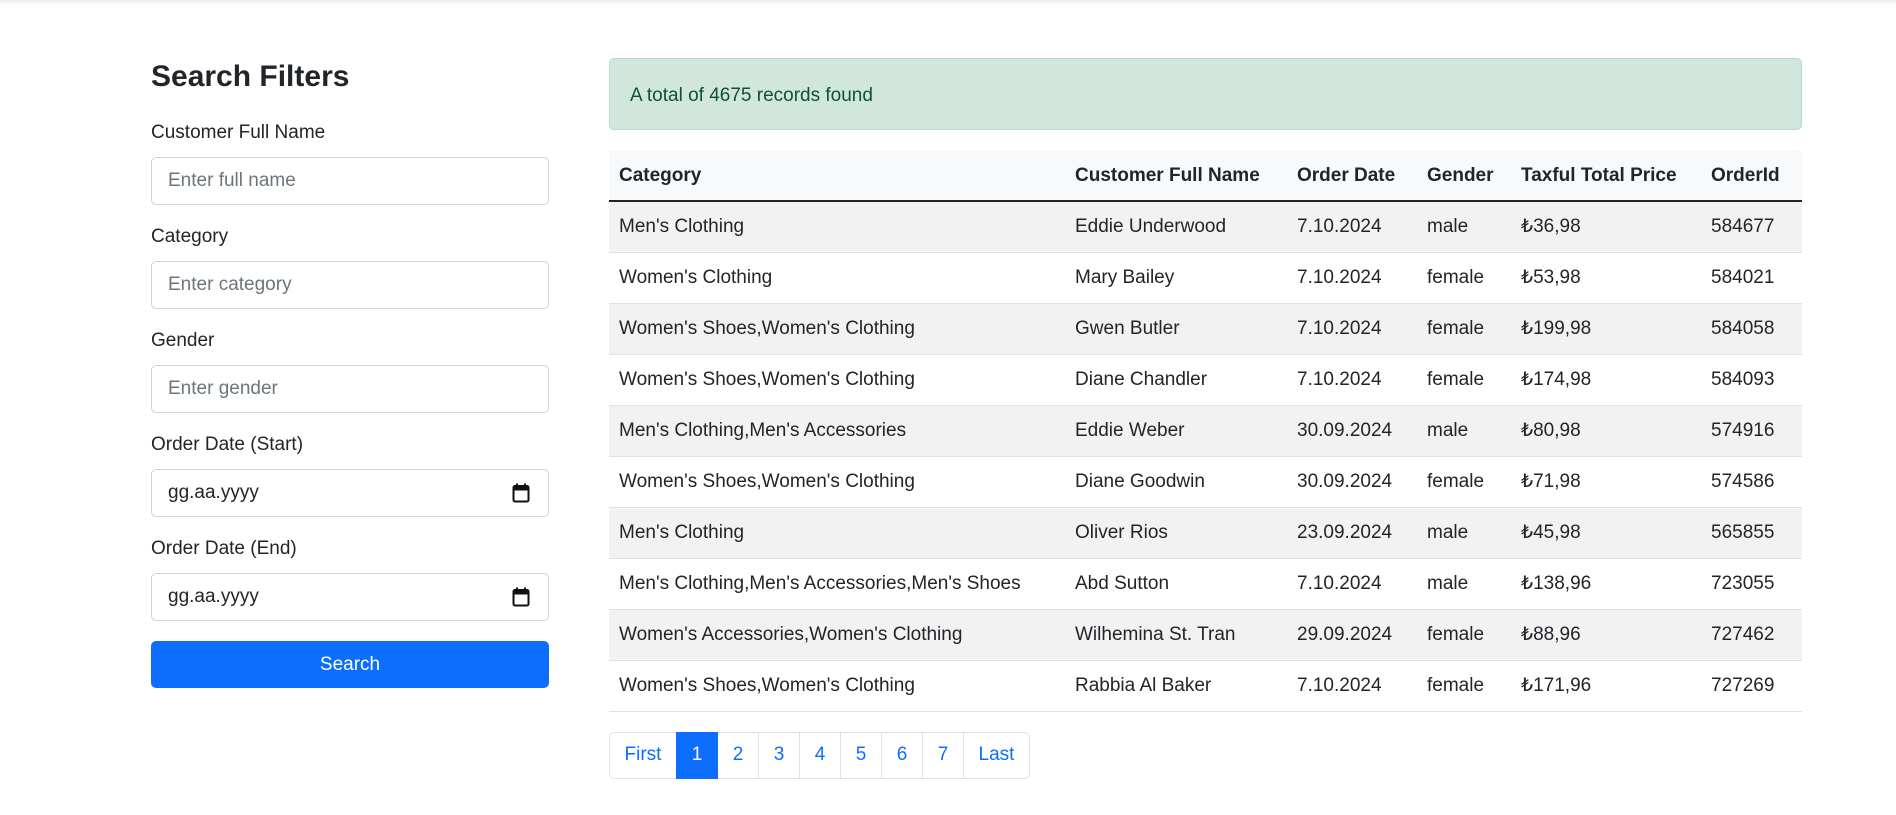 Image resolution: width=1896 pixels, height=815 pixels. Describe the element at coordinates (1751, 686) in the screenshot. I see `cell-order-id: 727269` at that location.